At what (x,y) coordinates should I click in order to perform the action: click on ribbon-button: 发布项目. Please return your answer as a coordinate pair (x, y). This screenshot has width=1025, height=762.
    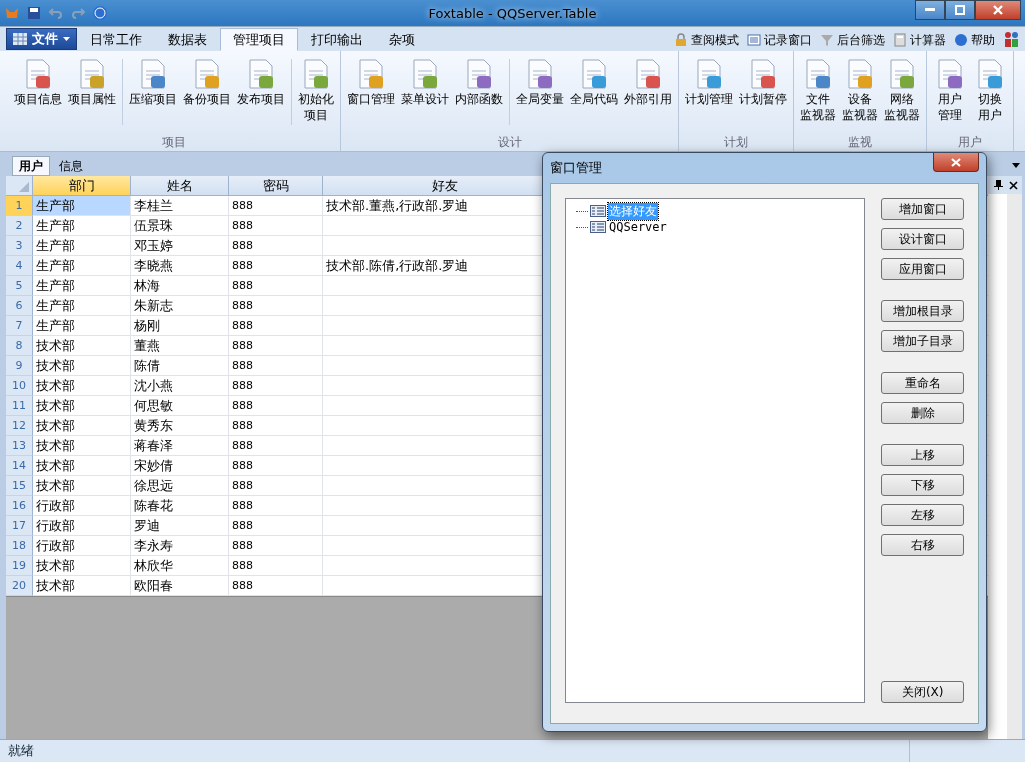
    Looking at the image, I should click on (261, 82).